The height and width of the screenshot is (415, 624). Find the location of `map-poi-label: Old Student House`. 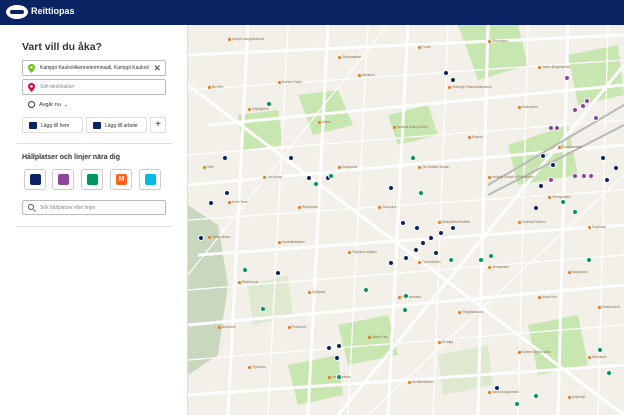

map-poi-label: Old Student House is located at coordinates (433, 167).